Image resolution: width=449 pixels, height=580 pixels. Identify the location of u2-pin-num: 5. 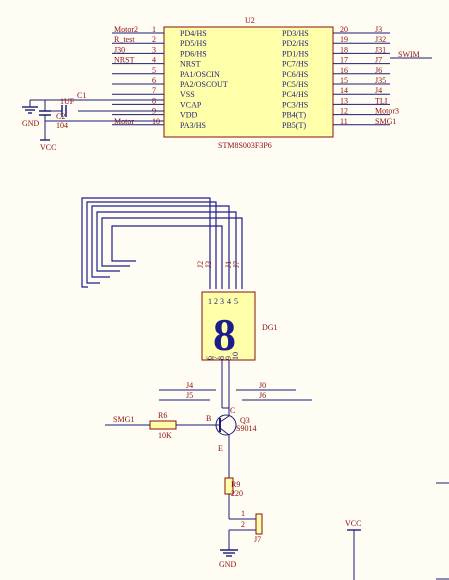
(154, 70).